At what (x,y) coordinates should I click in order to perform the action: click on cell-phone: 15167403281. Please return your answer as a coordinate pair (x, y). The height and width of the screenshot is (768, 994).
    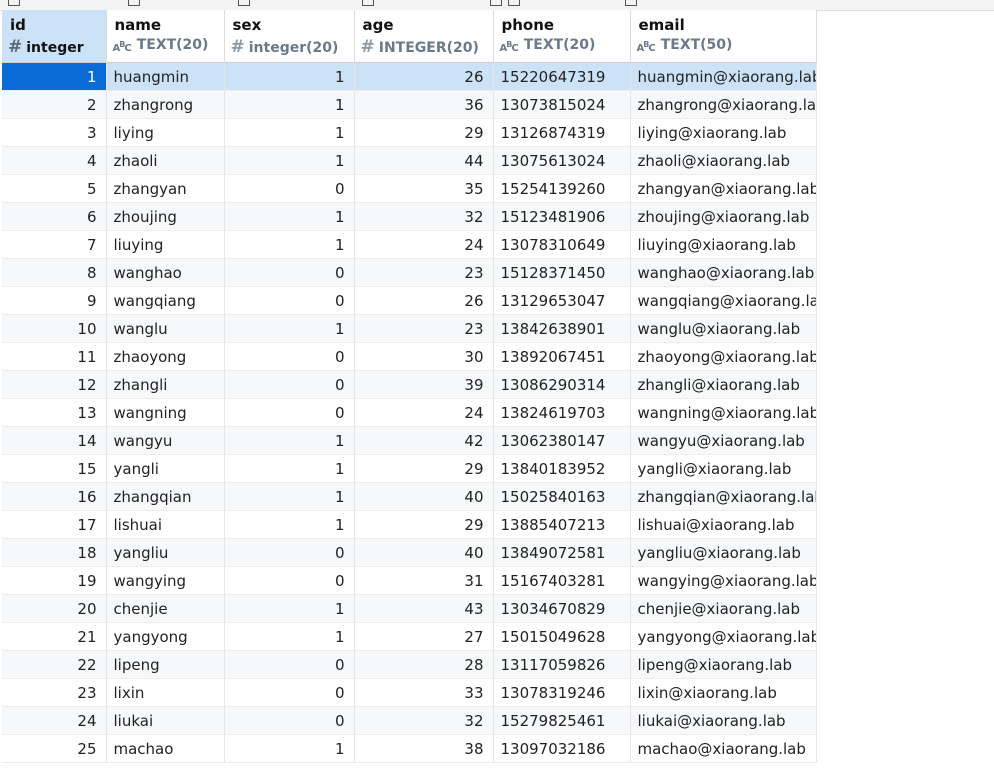
    Looking at the image, I should click on (562, 580).